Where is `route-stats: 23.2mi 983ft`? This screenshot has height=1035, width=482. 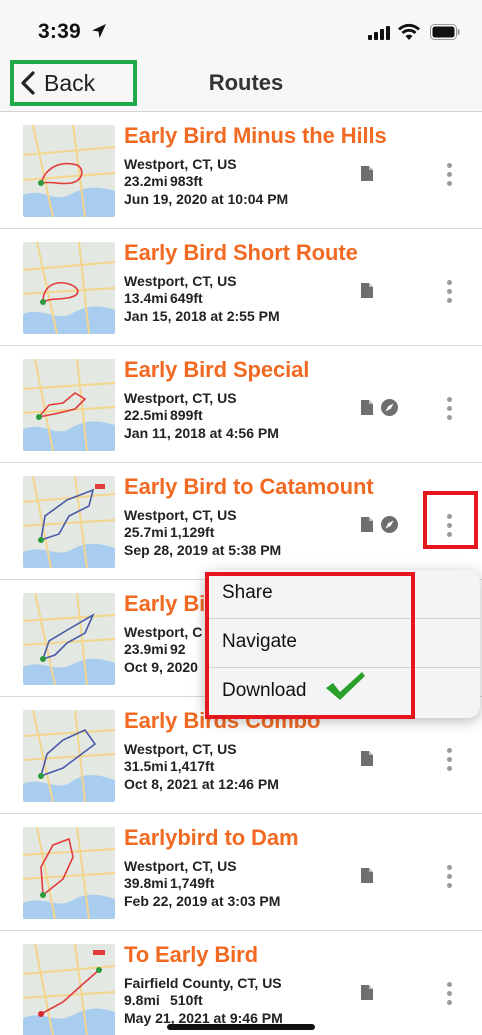 route-stats: 23.2mi 983ft is located at coordinates (163, 181).